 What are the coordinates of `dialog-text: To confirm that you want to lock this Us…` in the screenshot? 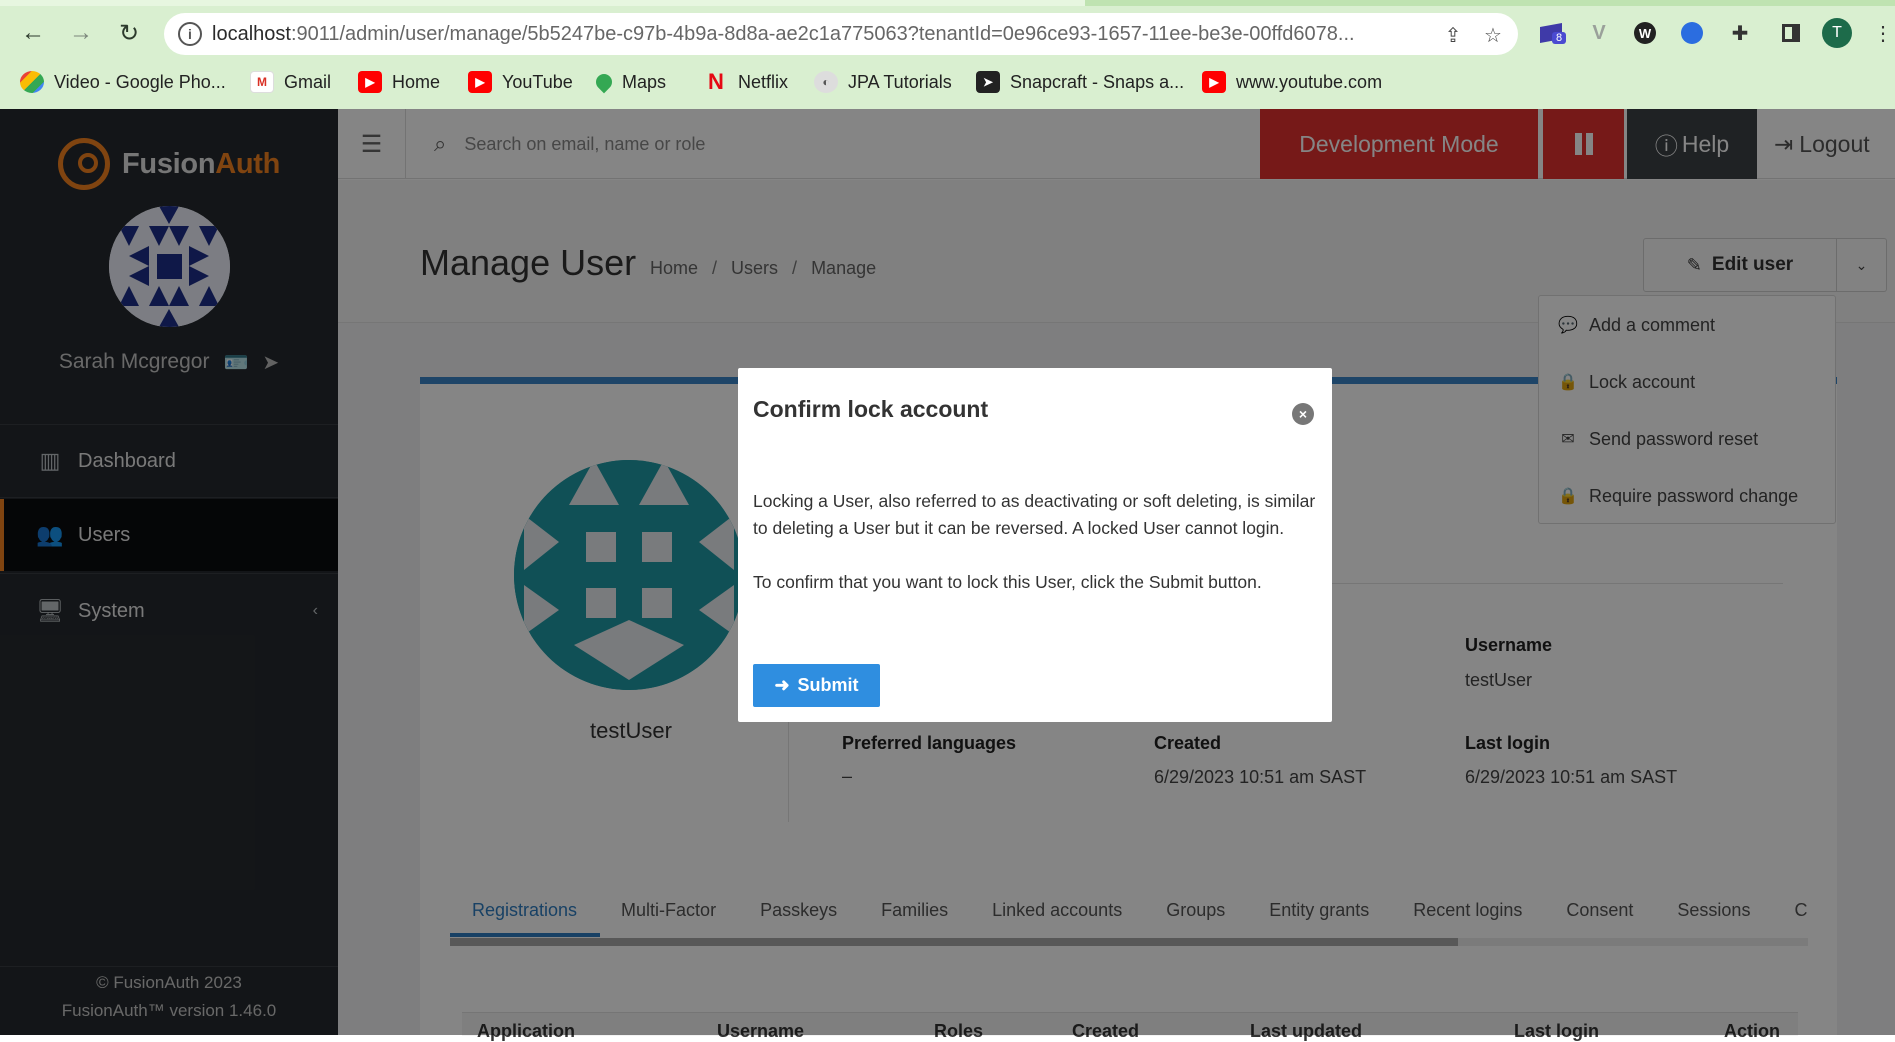 It's located at (1007, 582).